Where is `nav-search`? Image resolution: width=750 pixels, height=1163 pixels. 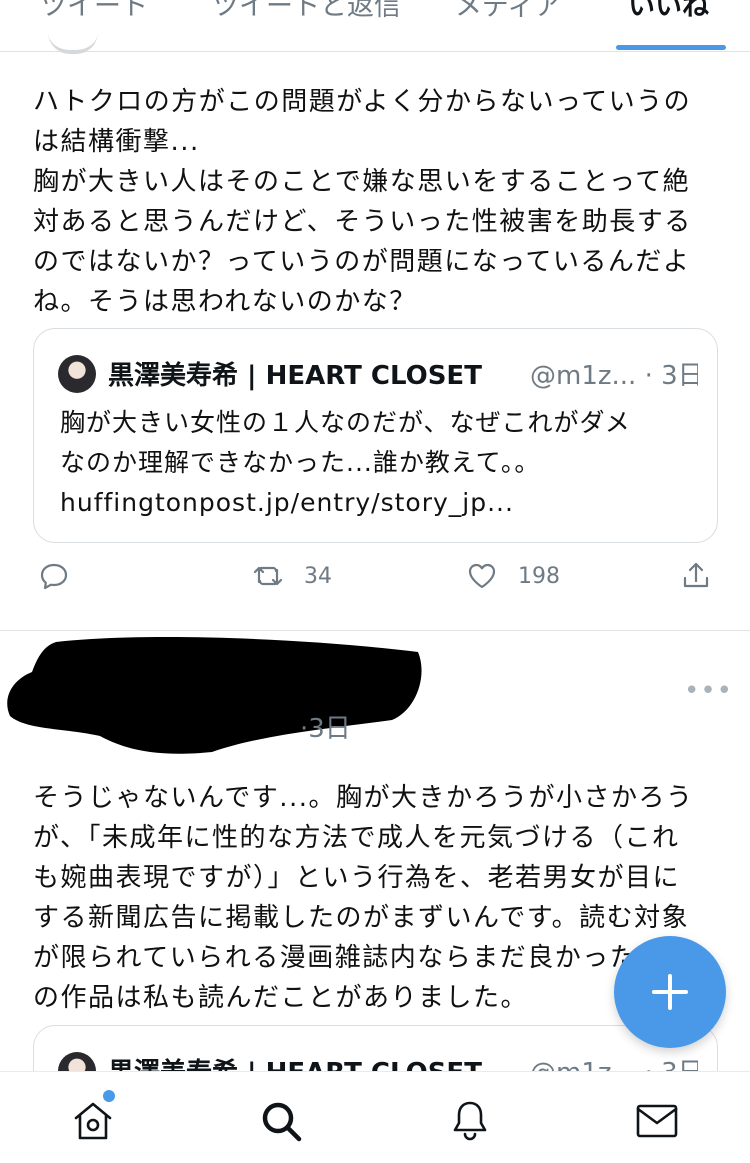
nav-search is located at coordinates (281, 1121).